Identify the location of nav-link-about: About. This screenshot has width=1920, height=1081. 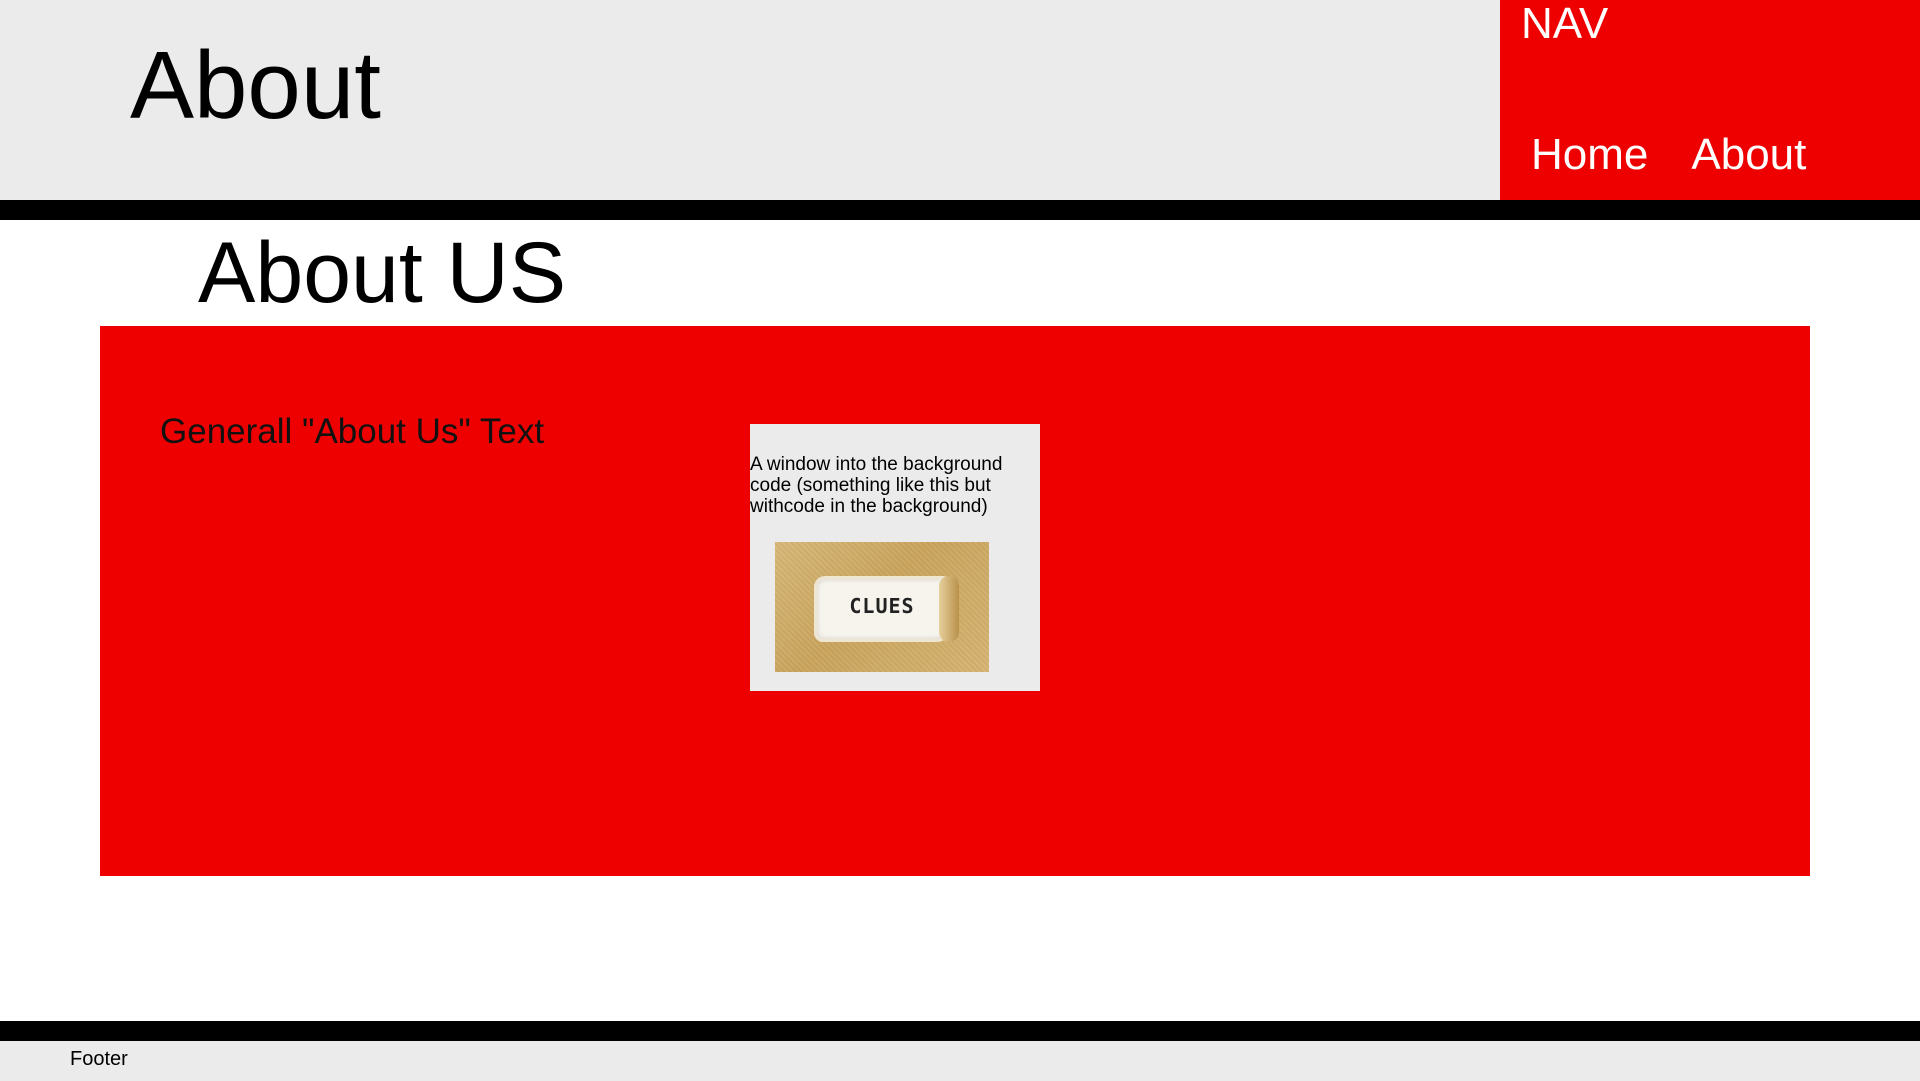
(1748, 155).